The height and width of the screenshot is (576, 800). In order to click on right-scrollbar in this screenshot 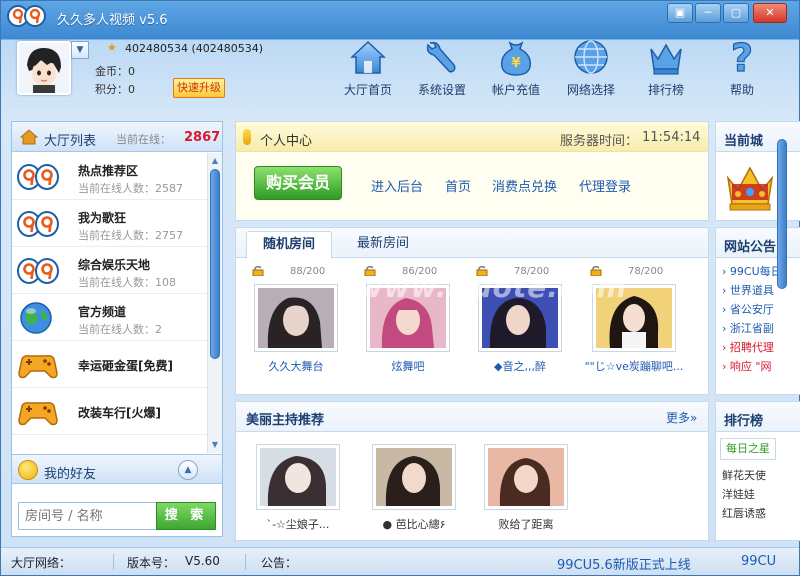, I will do `click(782, 334)`.